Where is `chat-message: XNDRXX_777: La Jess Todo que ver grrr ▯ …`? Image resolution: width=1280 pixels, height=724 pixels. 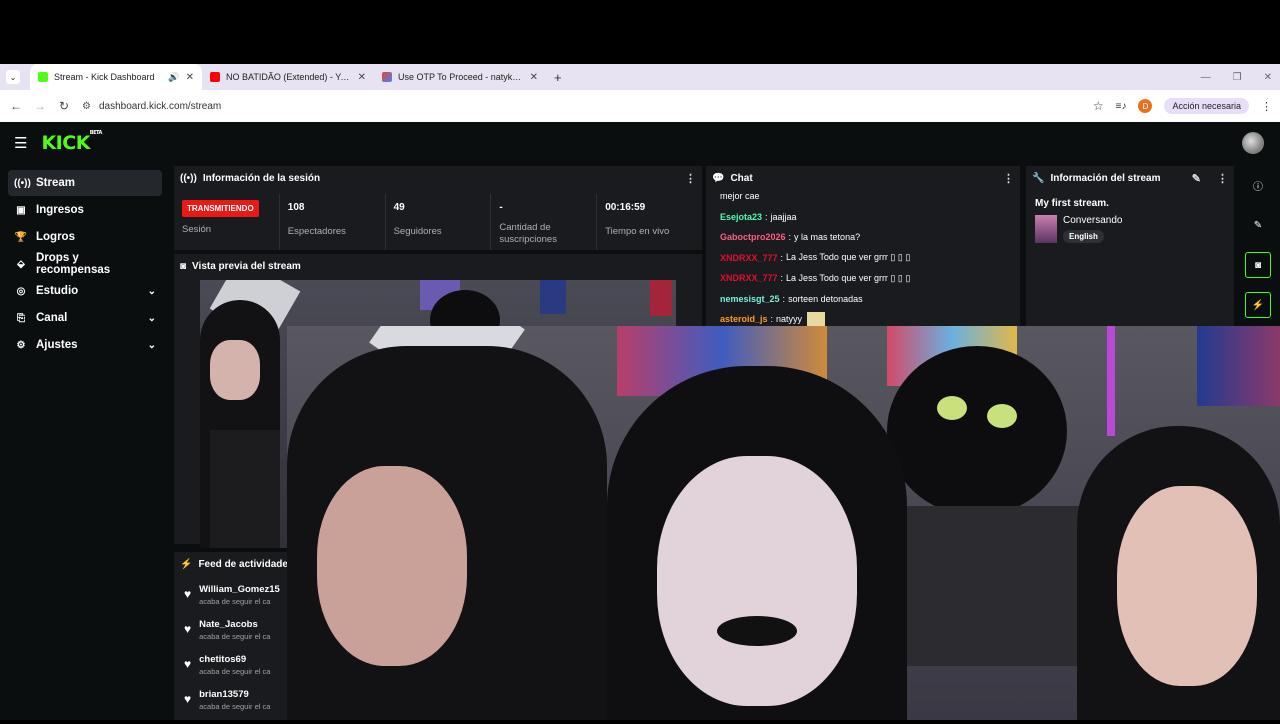 chat-message: XNDRXX_777: La Jess Todo que ver grrr ▯ … is located at coordinates (815, 257).